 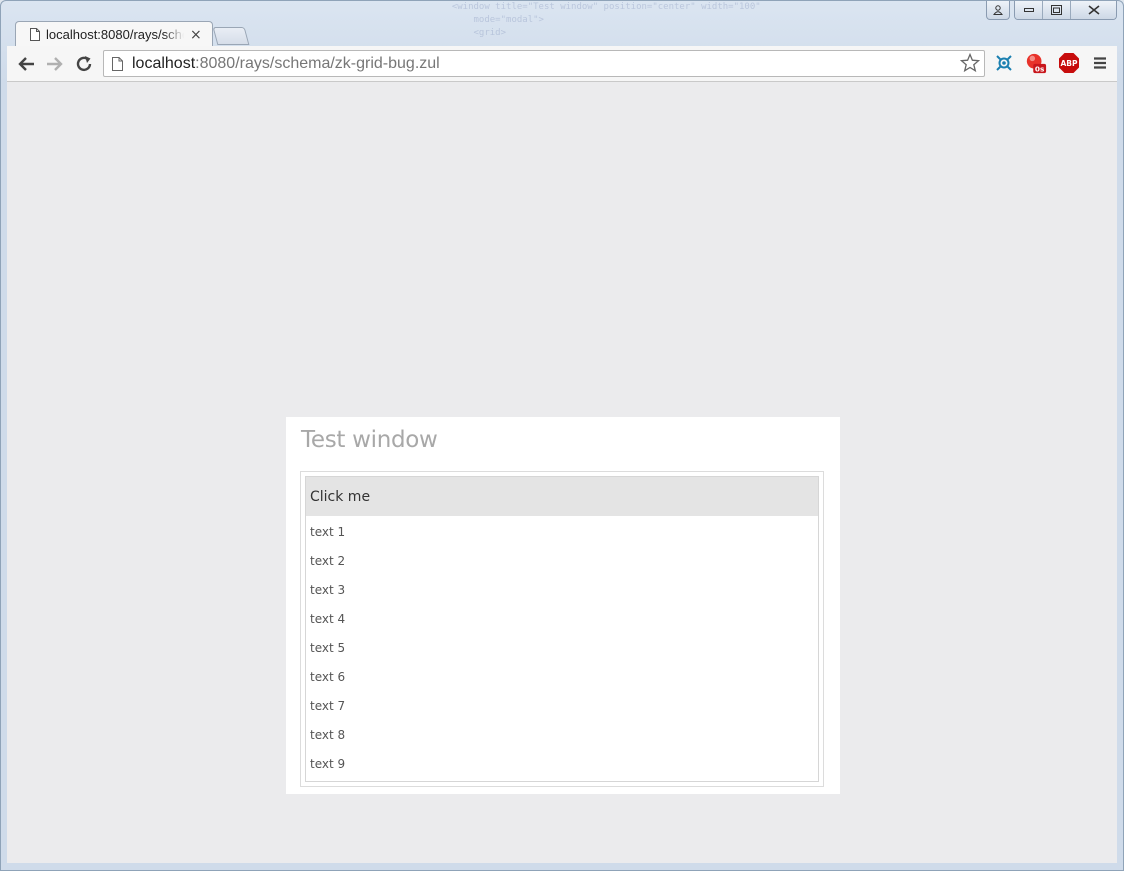 I want to click on menu-icon, so click(x=1100, y=63).